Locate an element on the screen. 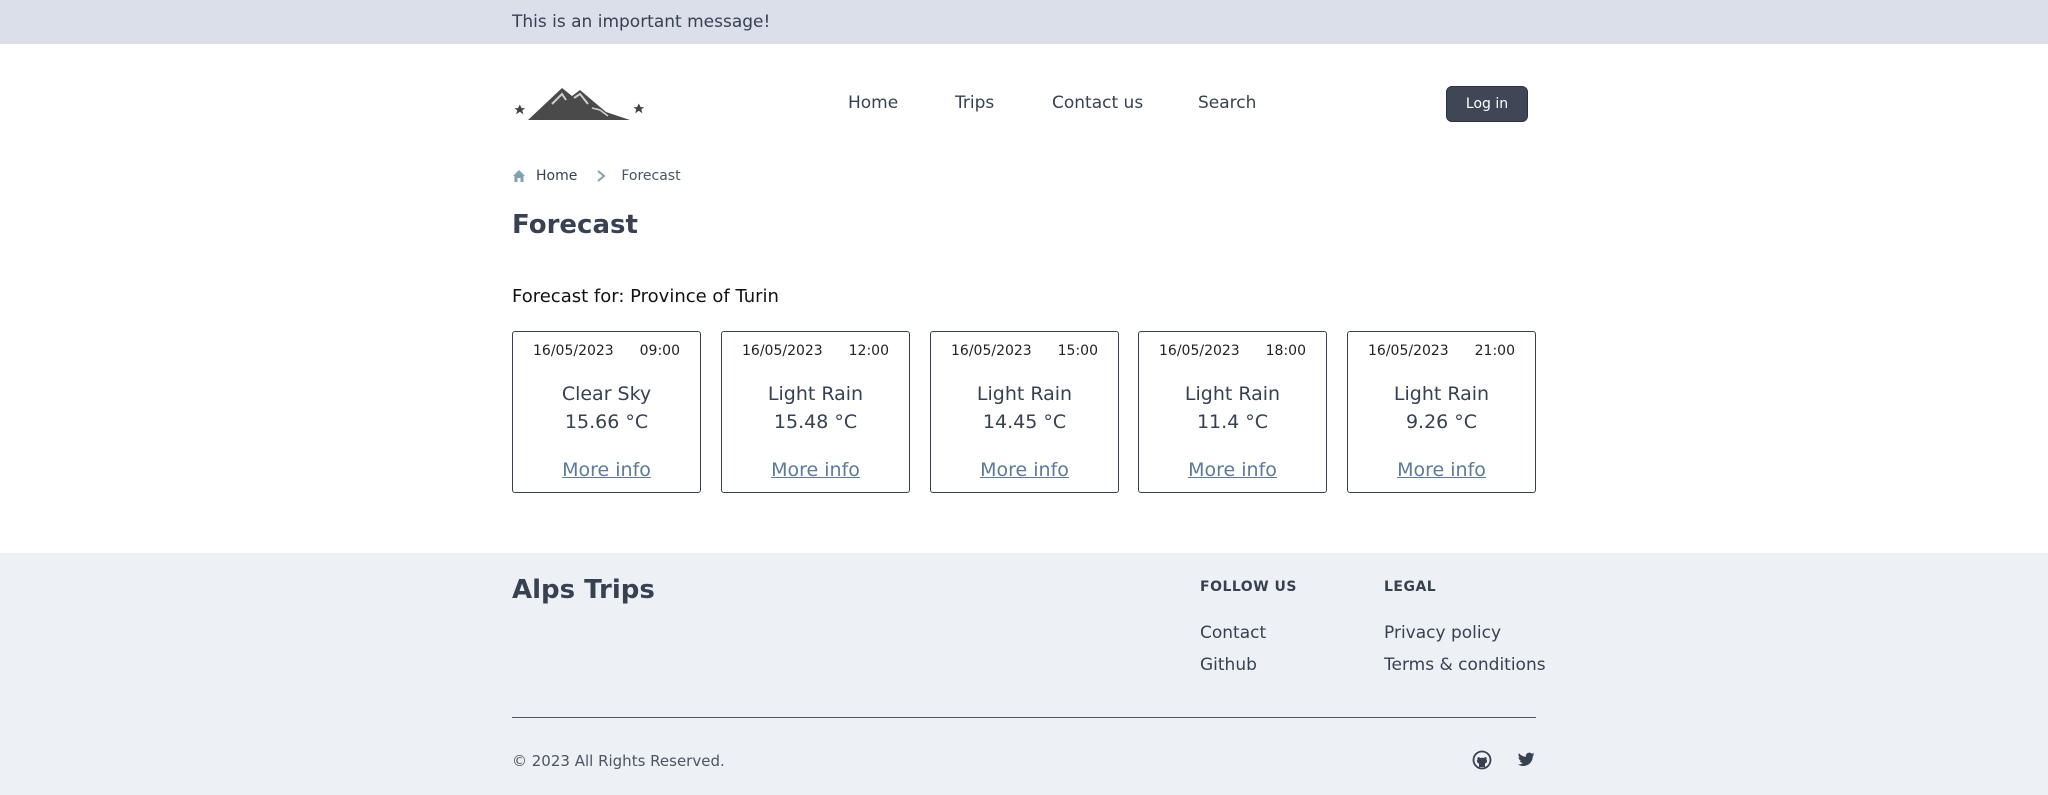  legal-heading: LEGAL is located at coordinates (1410, 587).